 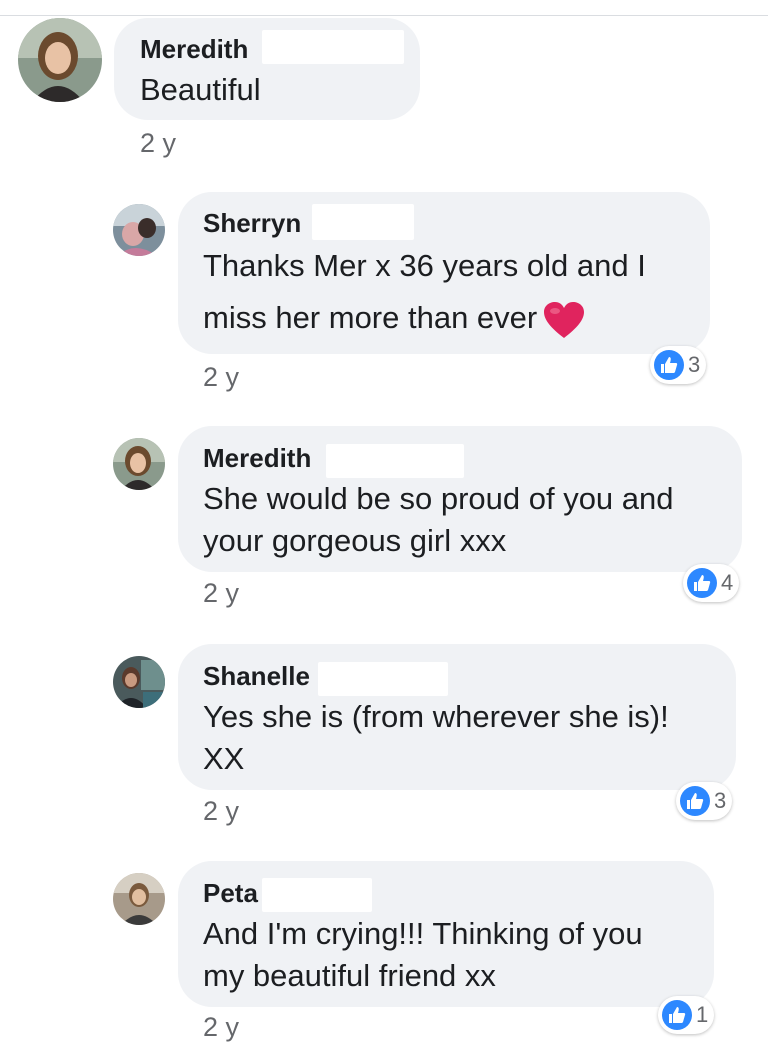 I want to click on avatar-shanelle, so click(x=139, y=682).